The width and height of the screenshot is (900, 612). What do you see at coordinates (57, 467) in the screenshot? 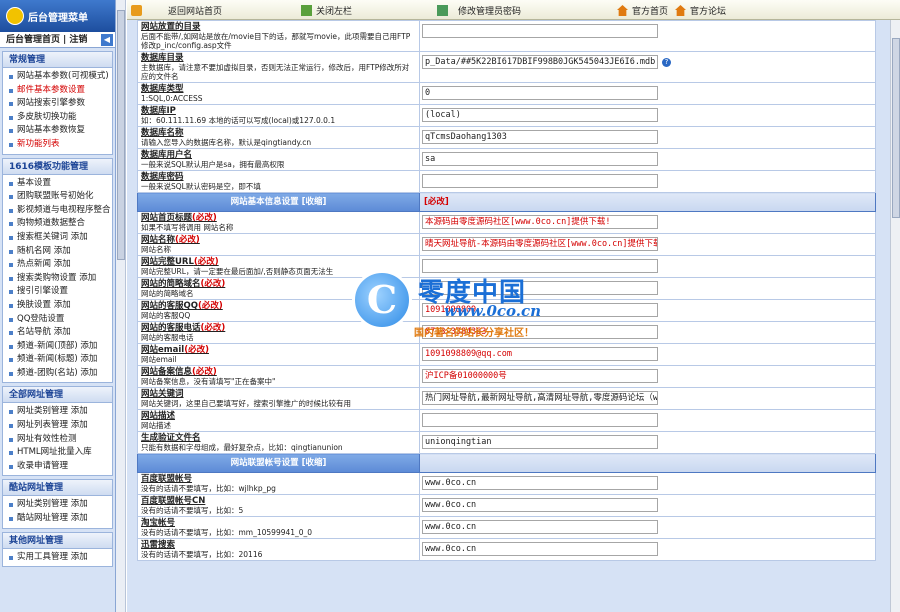
I see `sidebar-item: 收录申请管理` at bounding box center [57, 467].